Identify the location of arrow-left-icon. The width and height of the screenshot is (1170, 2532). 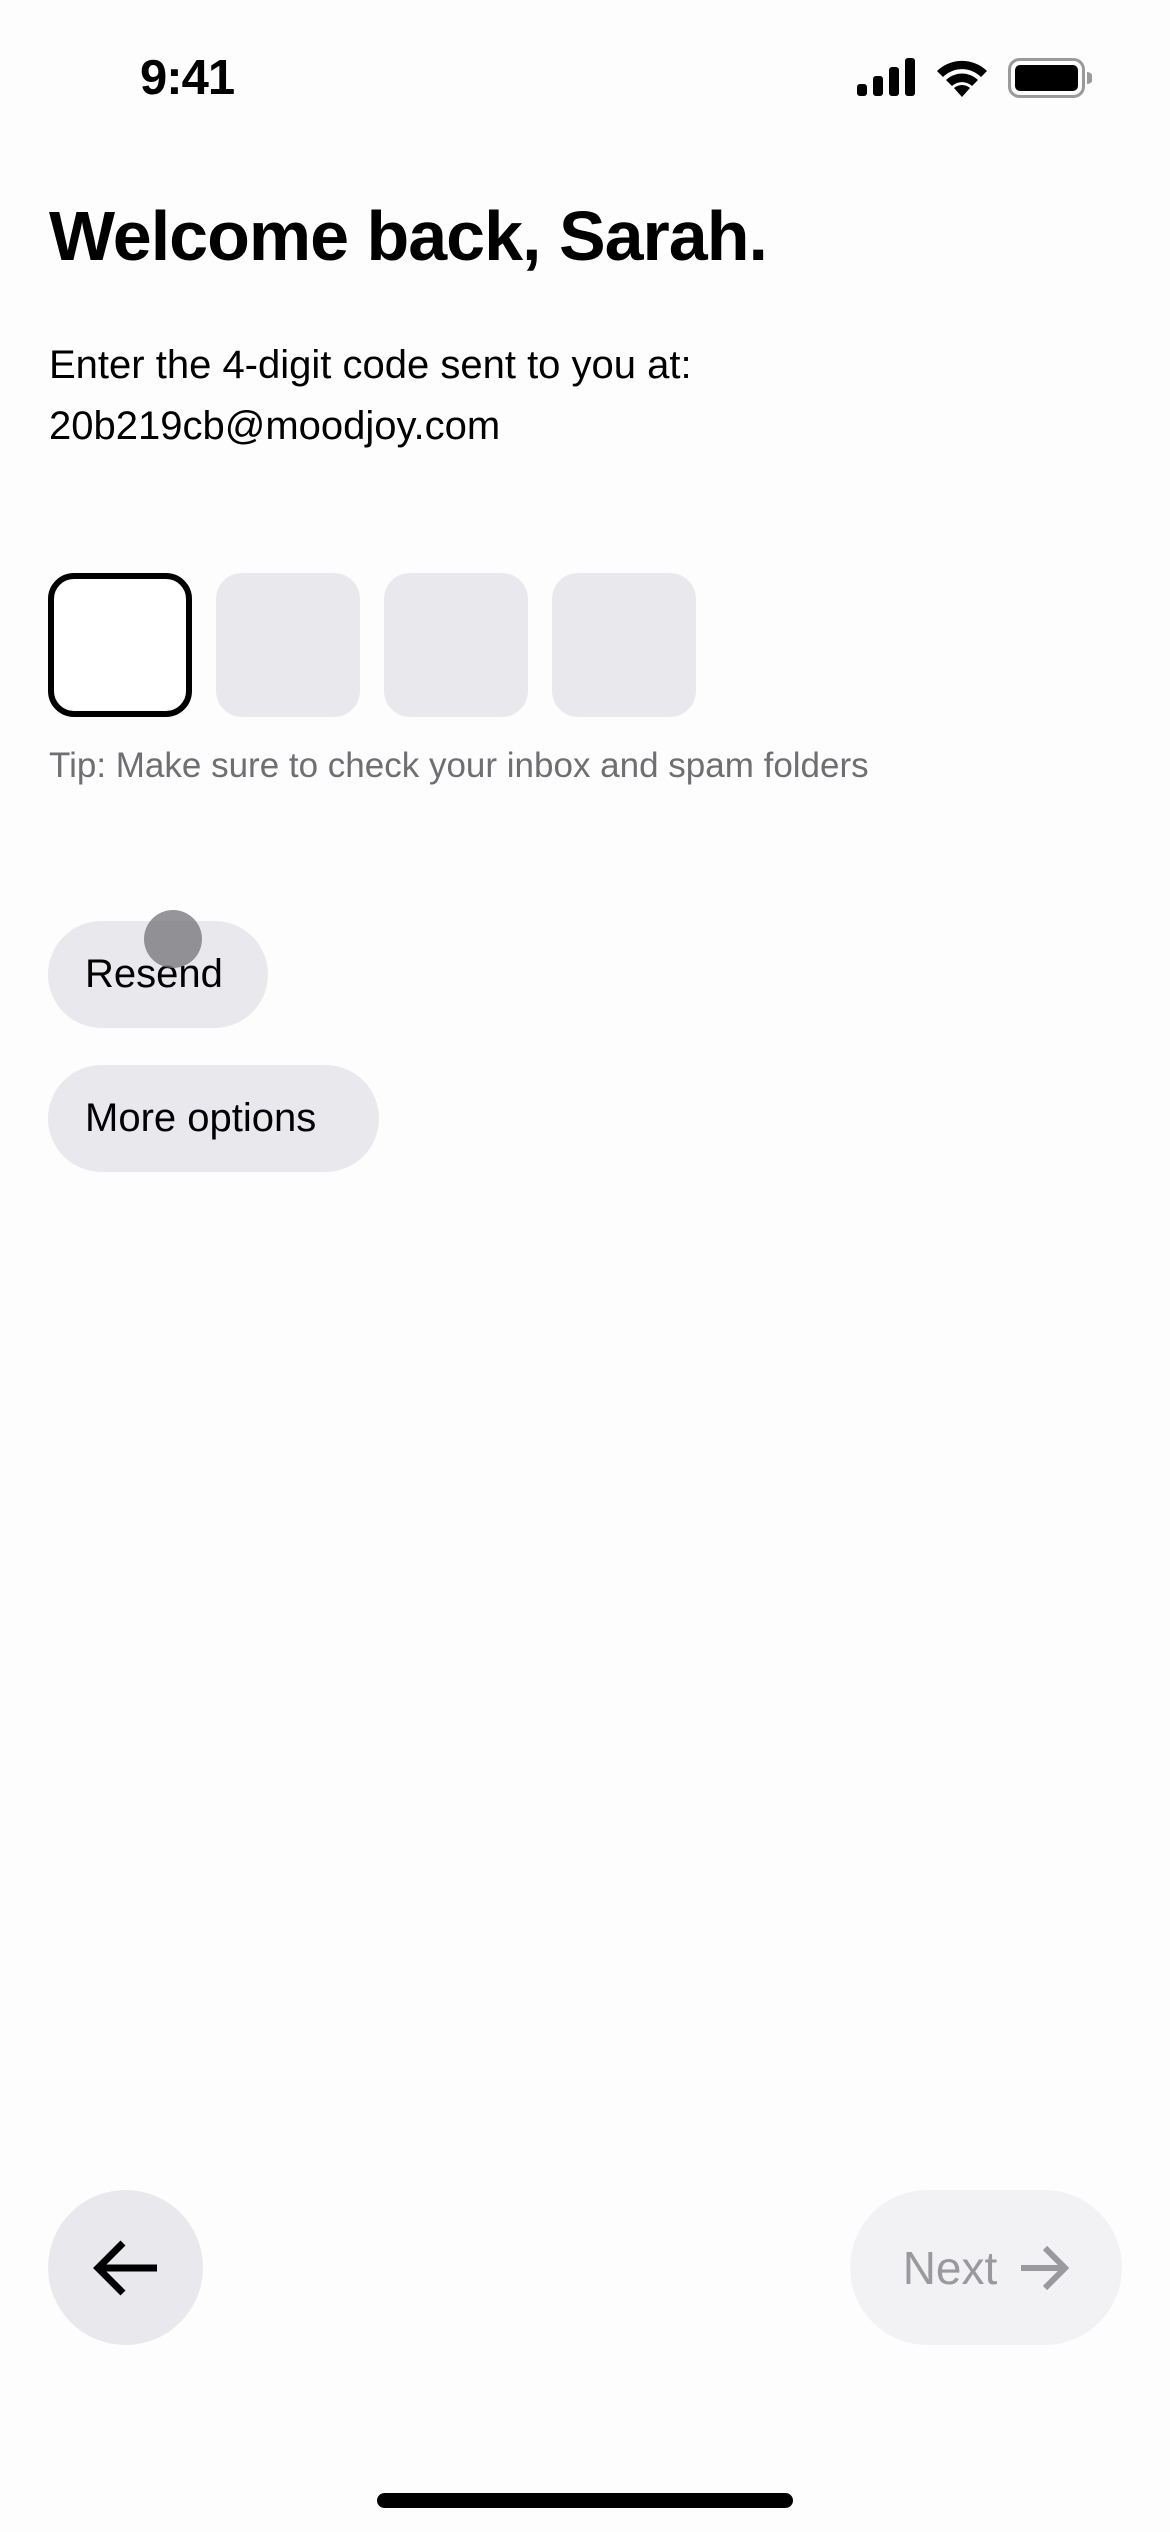
(124, 2267).